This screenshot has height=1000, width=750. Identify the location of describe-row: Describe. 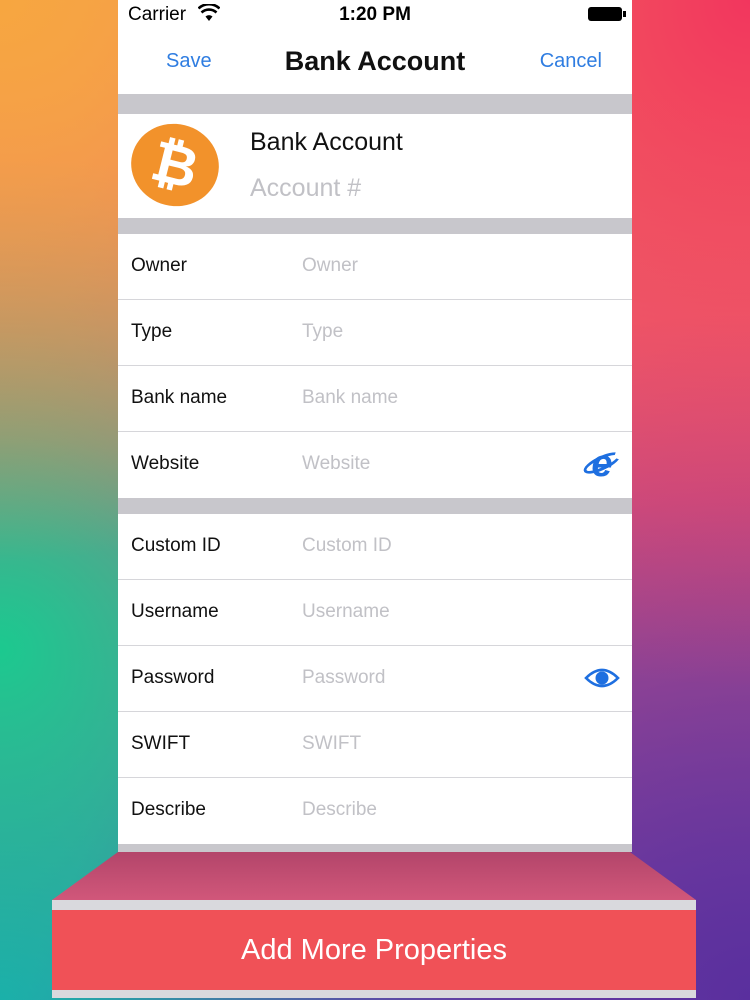
(375, 811).